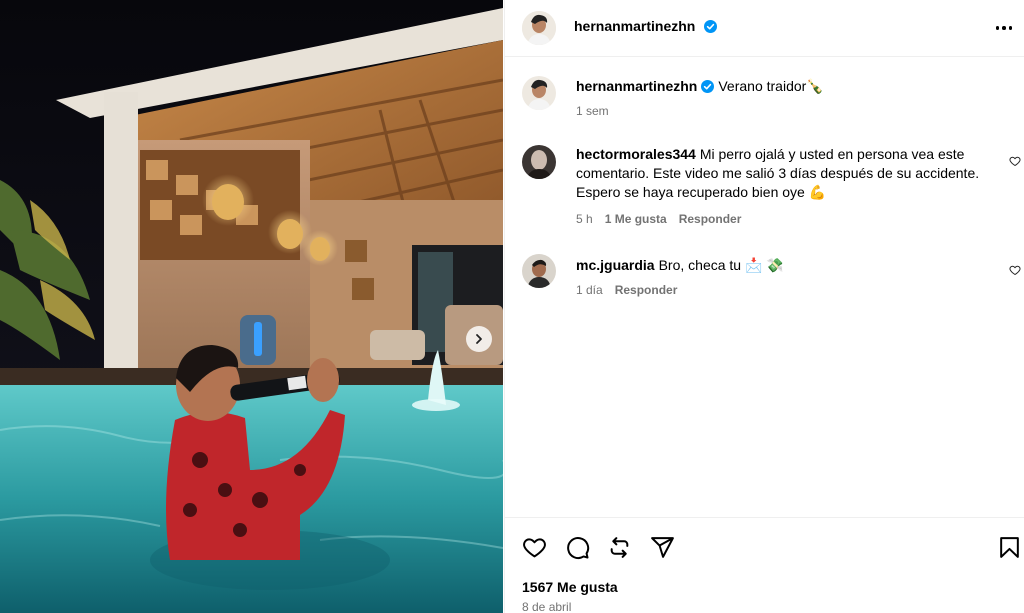 This screenshot has height=613, width=1024. What do you see at coordinates (700, 86) in the screenshot?
I see `caption-text-row: hernanmartinezhn Verano traidor🍾` at bounding box center [700, 86].